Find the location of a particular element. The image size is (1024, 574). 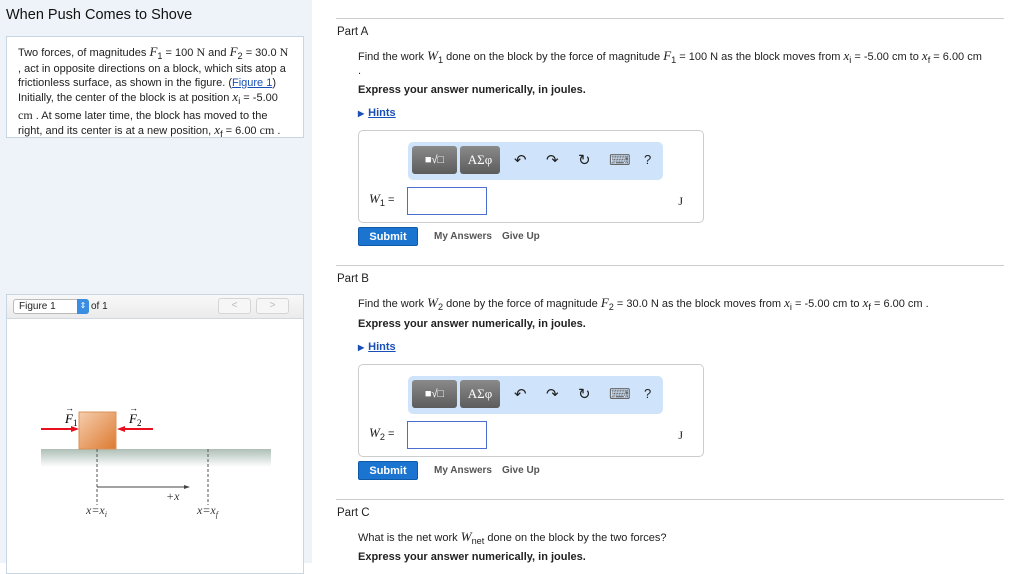

part-b-answer-box: ■√□ ΑΣφ ↶ ↷ ↻ ⌨ ? W2 = J is located at coordinates (531, 410).